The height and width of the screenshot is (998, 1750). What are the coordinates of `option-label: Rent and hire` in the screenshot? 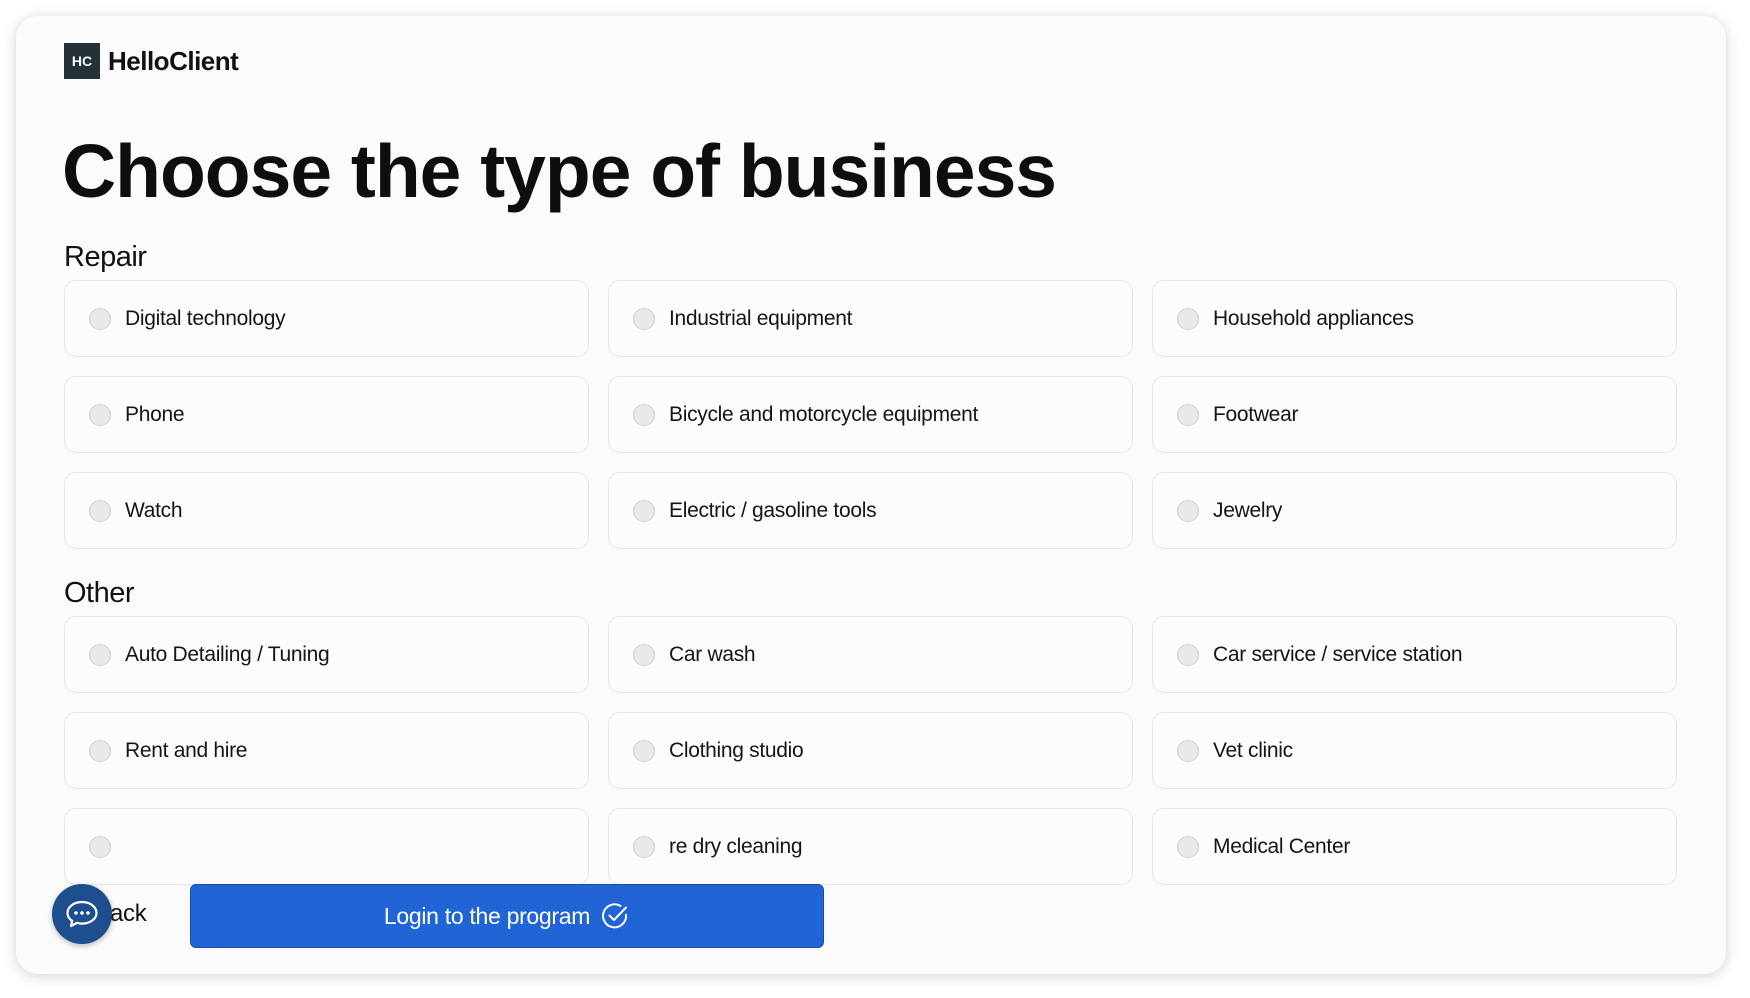 It's located at (186, 750).